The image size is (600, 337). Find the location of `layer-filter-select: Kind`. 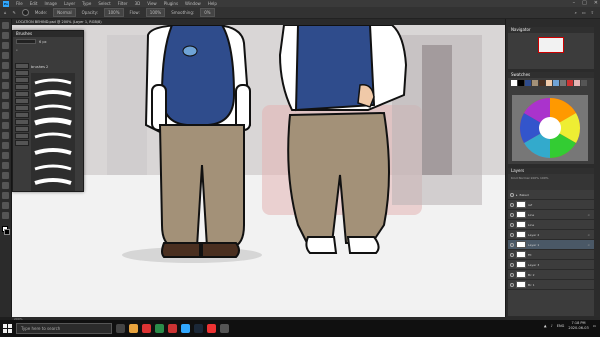

layer-filter-select: Kind is located at coordinates (514, 178).